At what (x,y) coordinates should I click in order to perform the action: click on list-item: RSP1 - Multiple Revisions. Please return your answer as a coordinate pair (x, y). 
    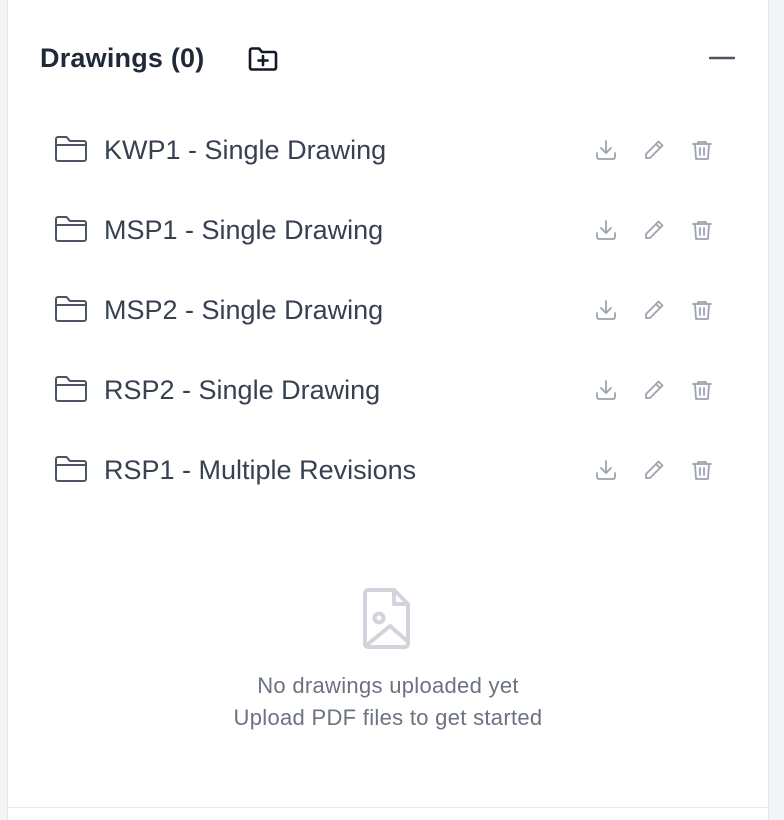
    Looking at the image, I should click on (388, 470).